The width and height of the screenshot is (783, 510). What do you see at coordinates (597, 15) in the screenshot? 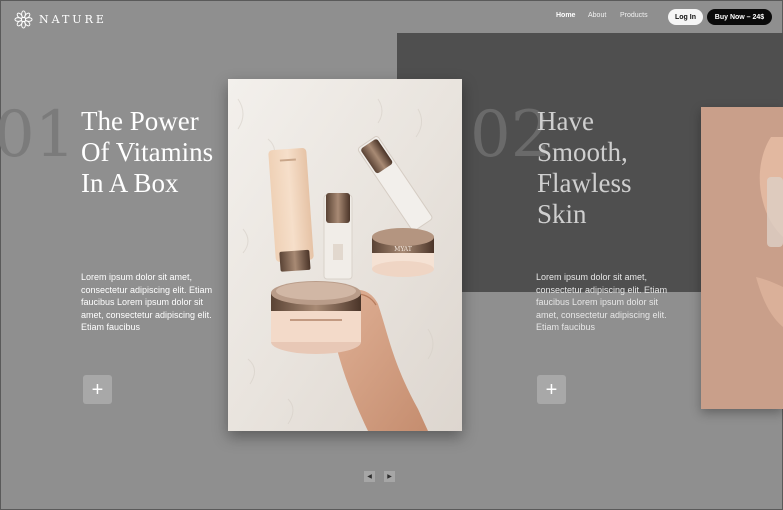
I see `nav-about: About` at bounding box center [597, 15].